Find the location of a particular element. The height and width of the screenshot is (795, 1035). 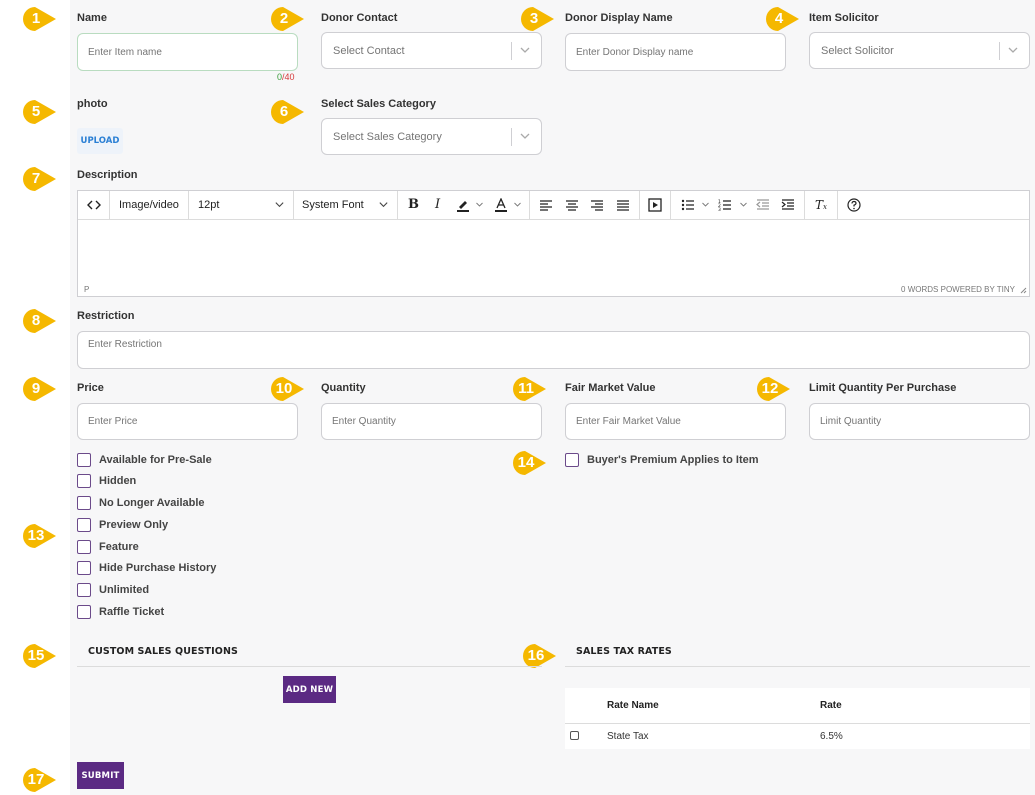

limit-quantity-input: Limit Quantity is located at coordinates (919, 421).